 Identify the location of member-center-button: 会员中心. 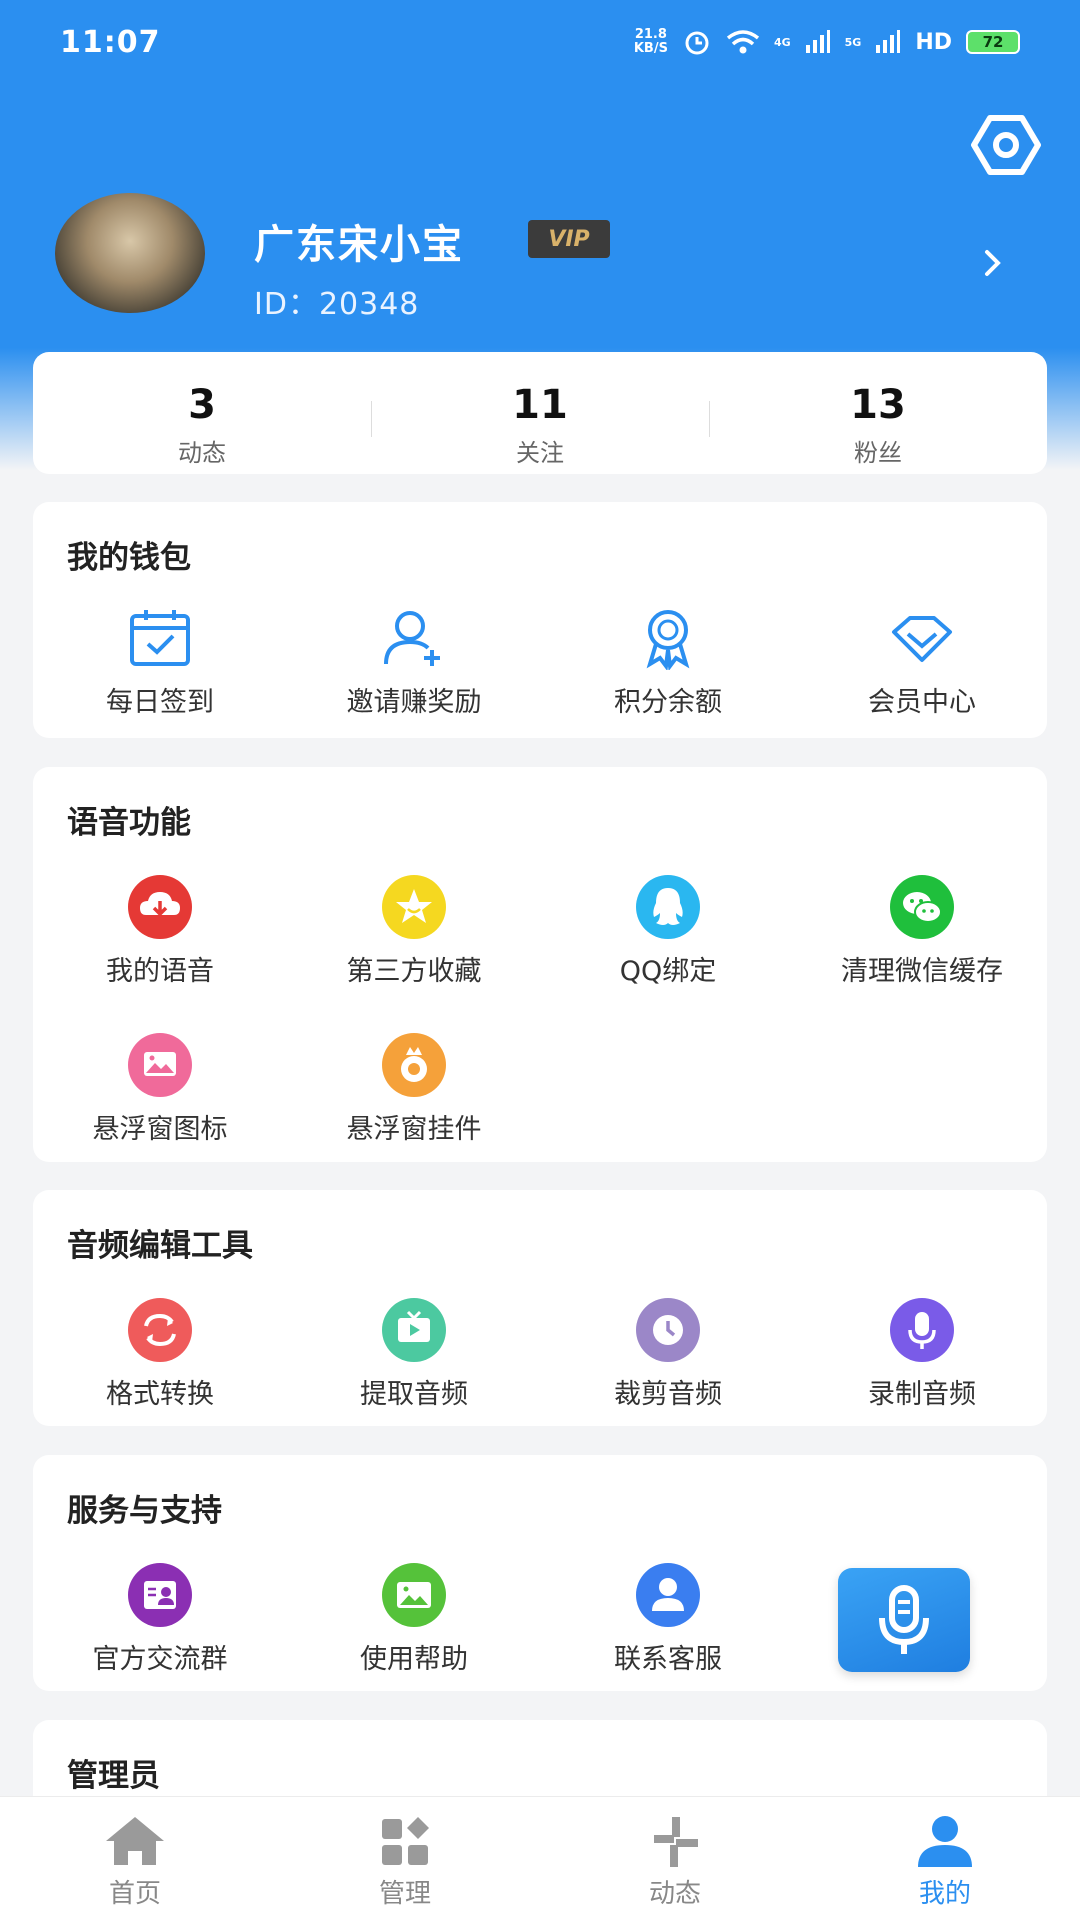
(922, 662).